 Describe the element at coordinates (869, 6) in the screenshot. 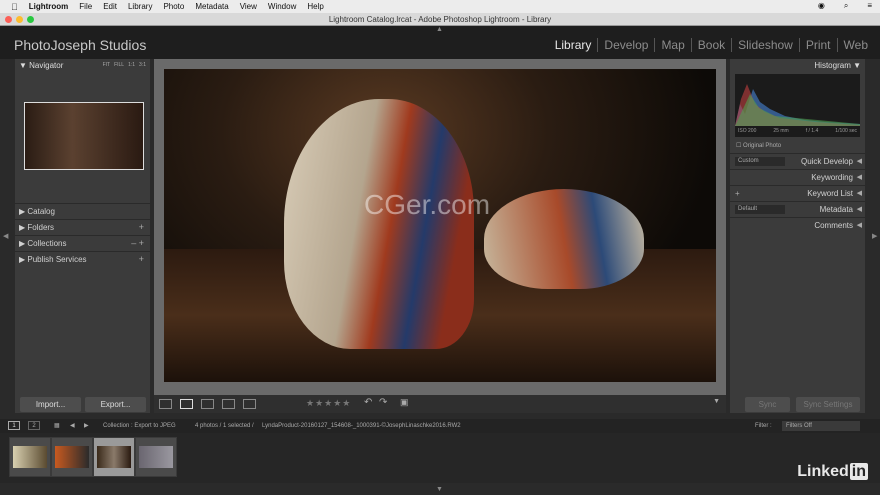

I see `list-icon: ≡` at that location.